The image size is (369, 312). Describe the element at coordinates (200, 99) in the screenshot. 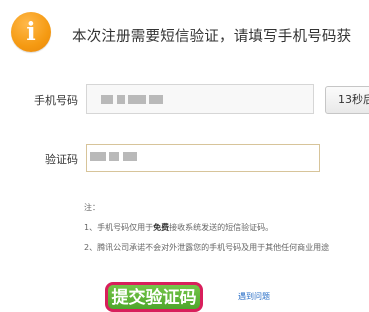

I see `phone-number-field` at that location.